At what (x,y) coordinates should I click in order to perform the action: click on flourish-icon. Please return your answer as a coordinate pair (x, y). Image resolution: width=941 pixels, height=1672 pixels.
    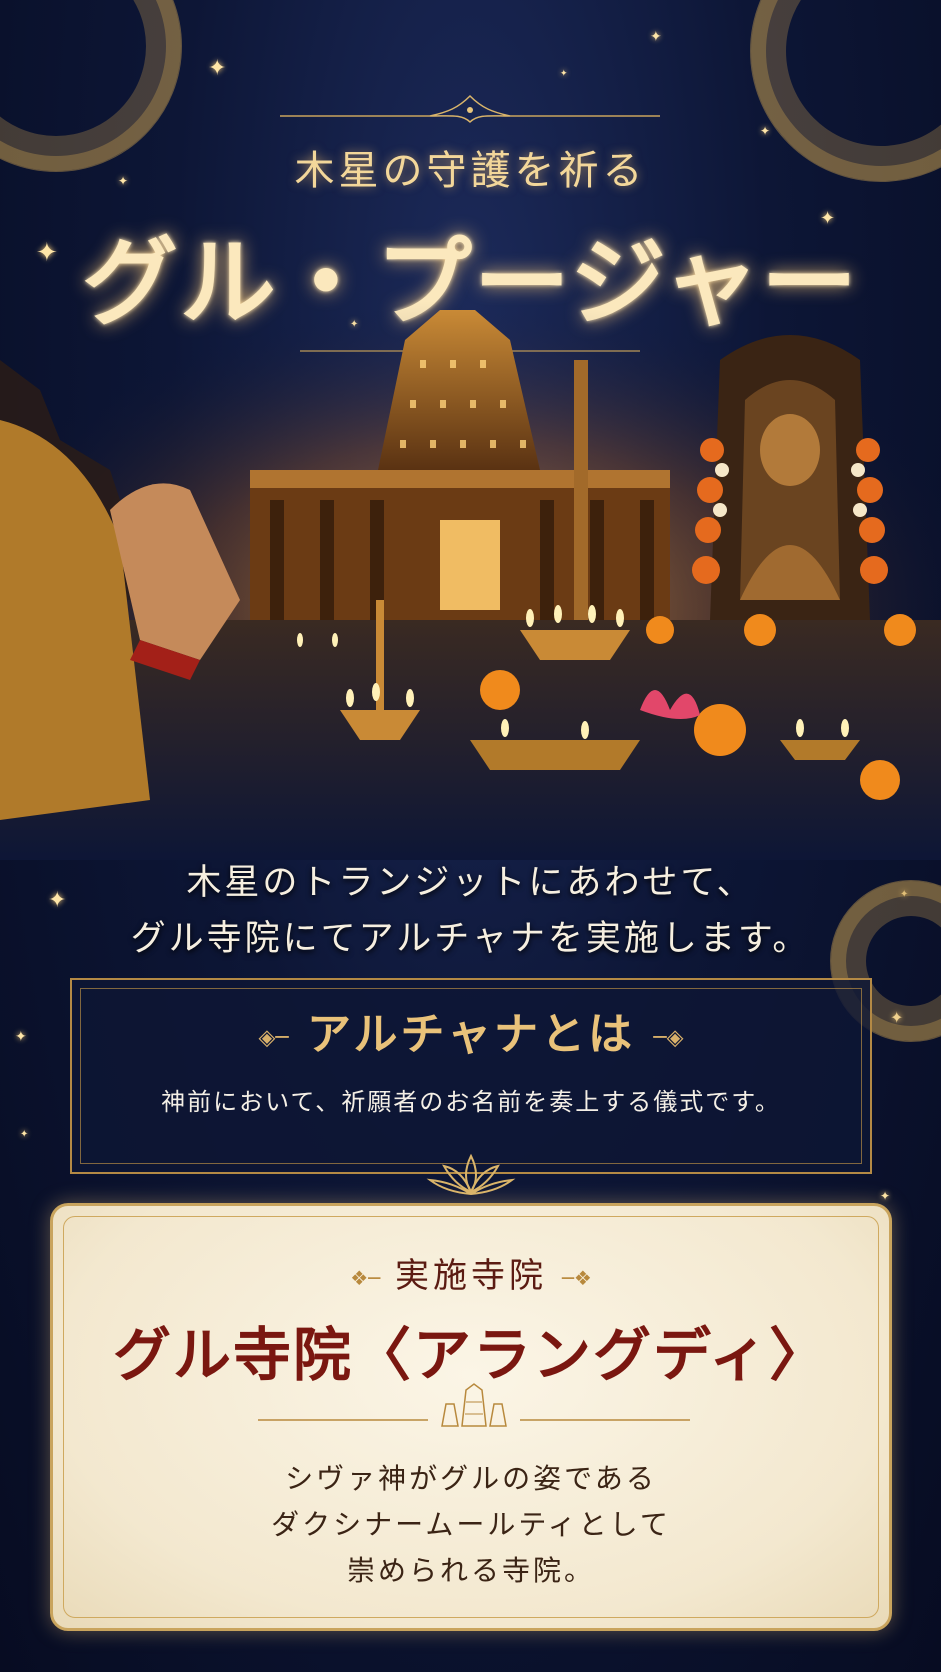
    Looking at the image, I should click on (470, 109).